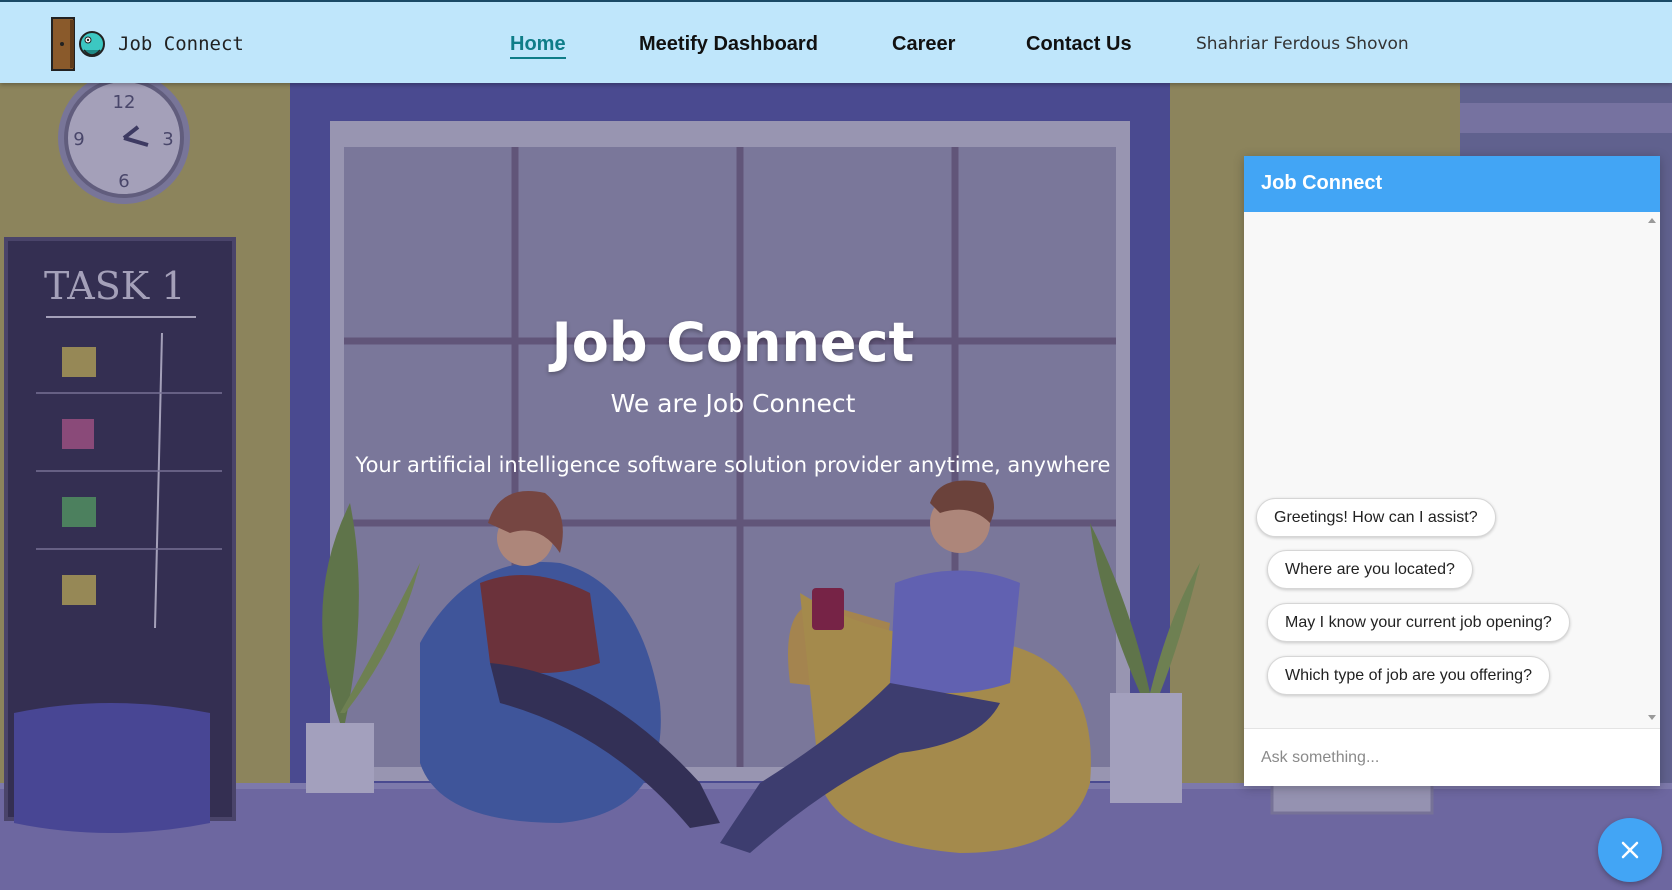 This screenshot has width=1672, height=890. What do you see at coordinates (1376, 517) in the screenshot?
I see `suggestion-chip-greeting: Greetings! How can I assist?` at bounding box center [1376, 517].